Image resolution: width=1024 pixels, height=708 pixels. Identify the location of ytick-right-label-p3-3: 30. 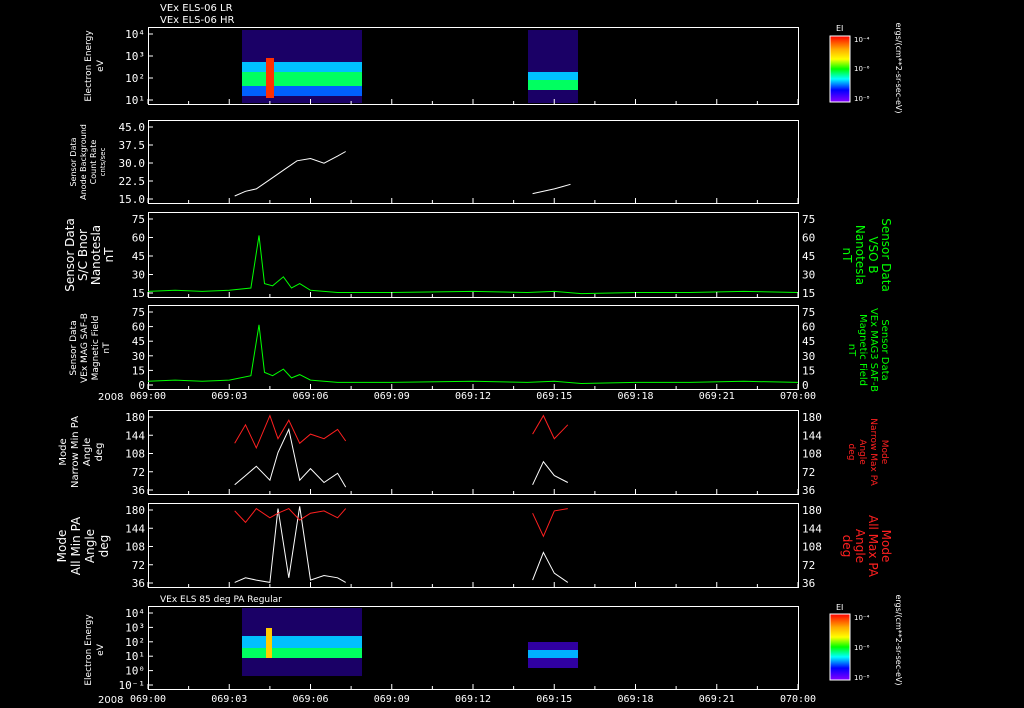
(808, 275).